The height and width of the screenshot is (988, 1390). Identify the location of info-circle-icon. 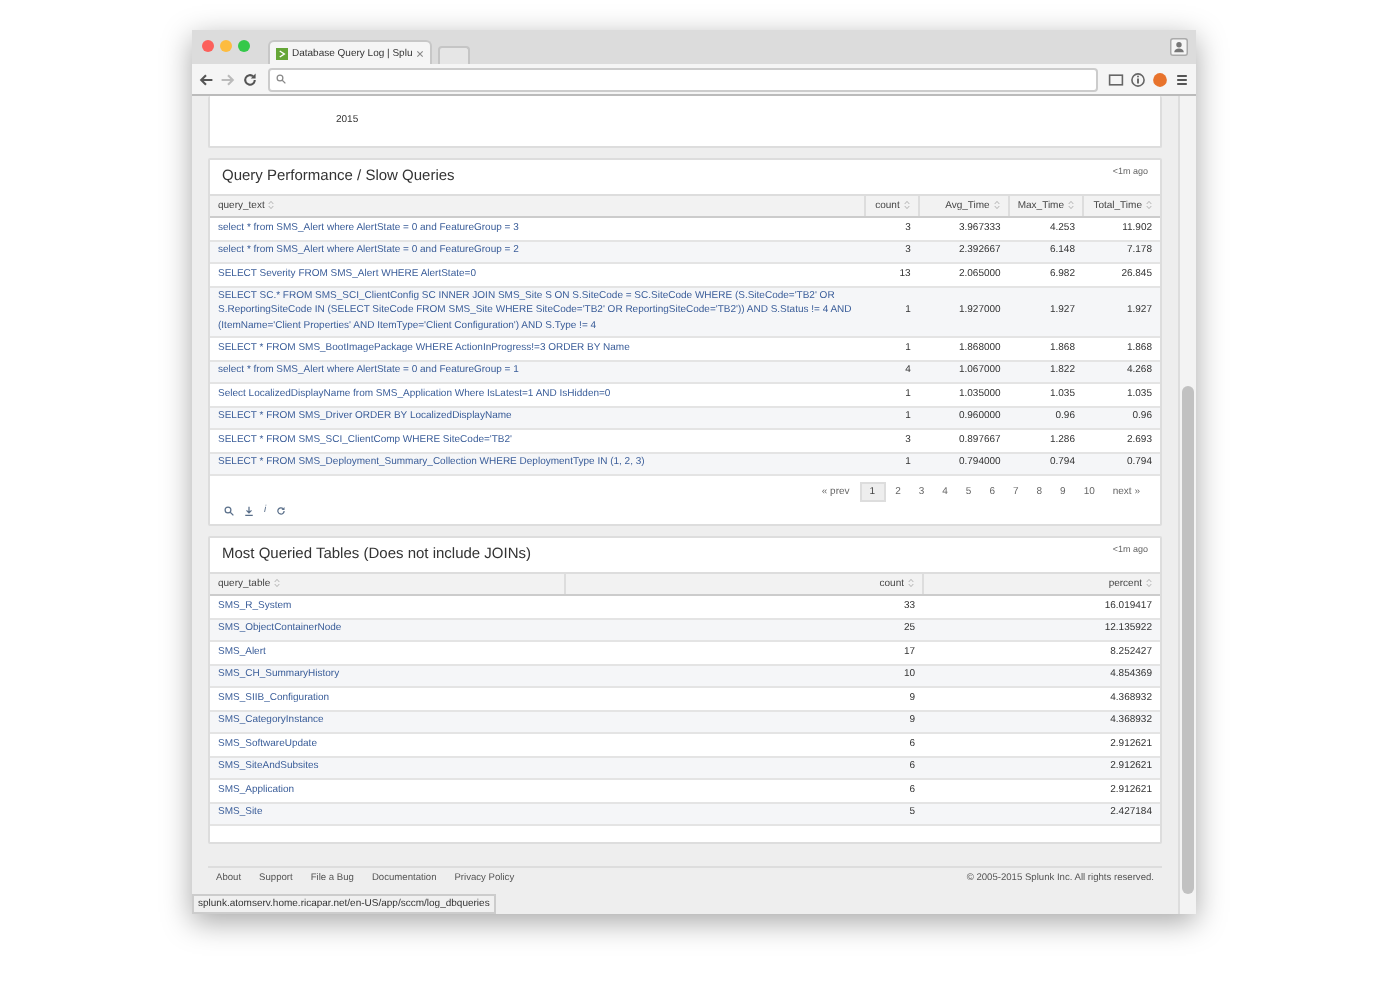
(1138, 79).